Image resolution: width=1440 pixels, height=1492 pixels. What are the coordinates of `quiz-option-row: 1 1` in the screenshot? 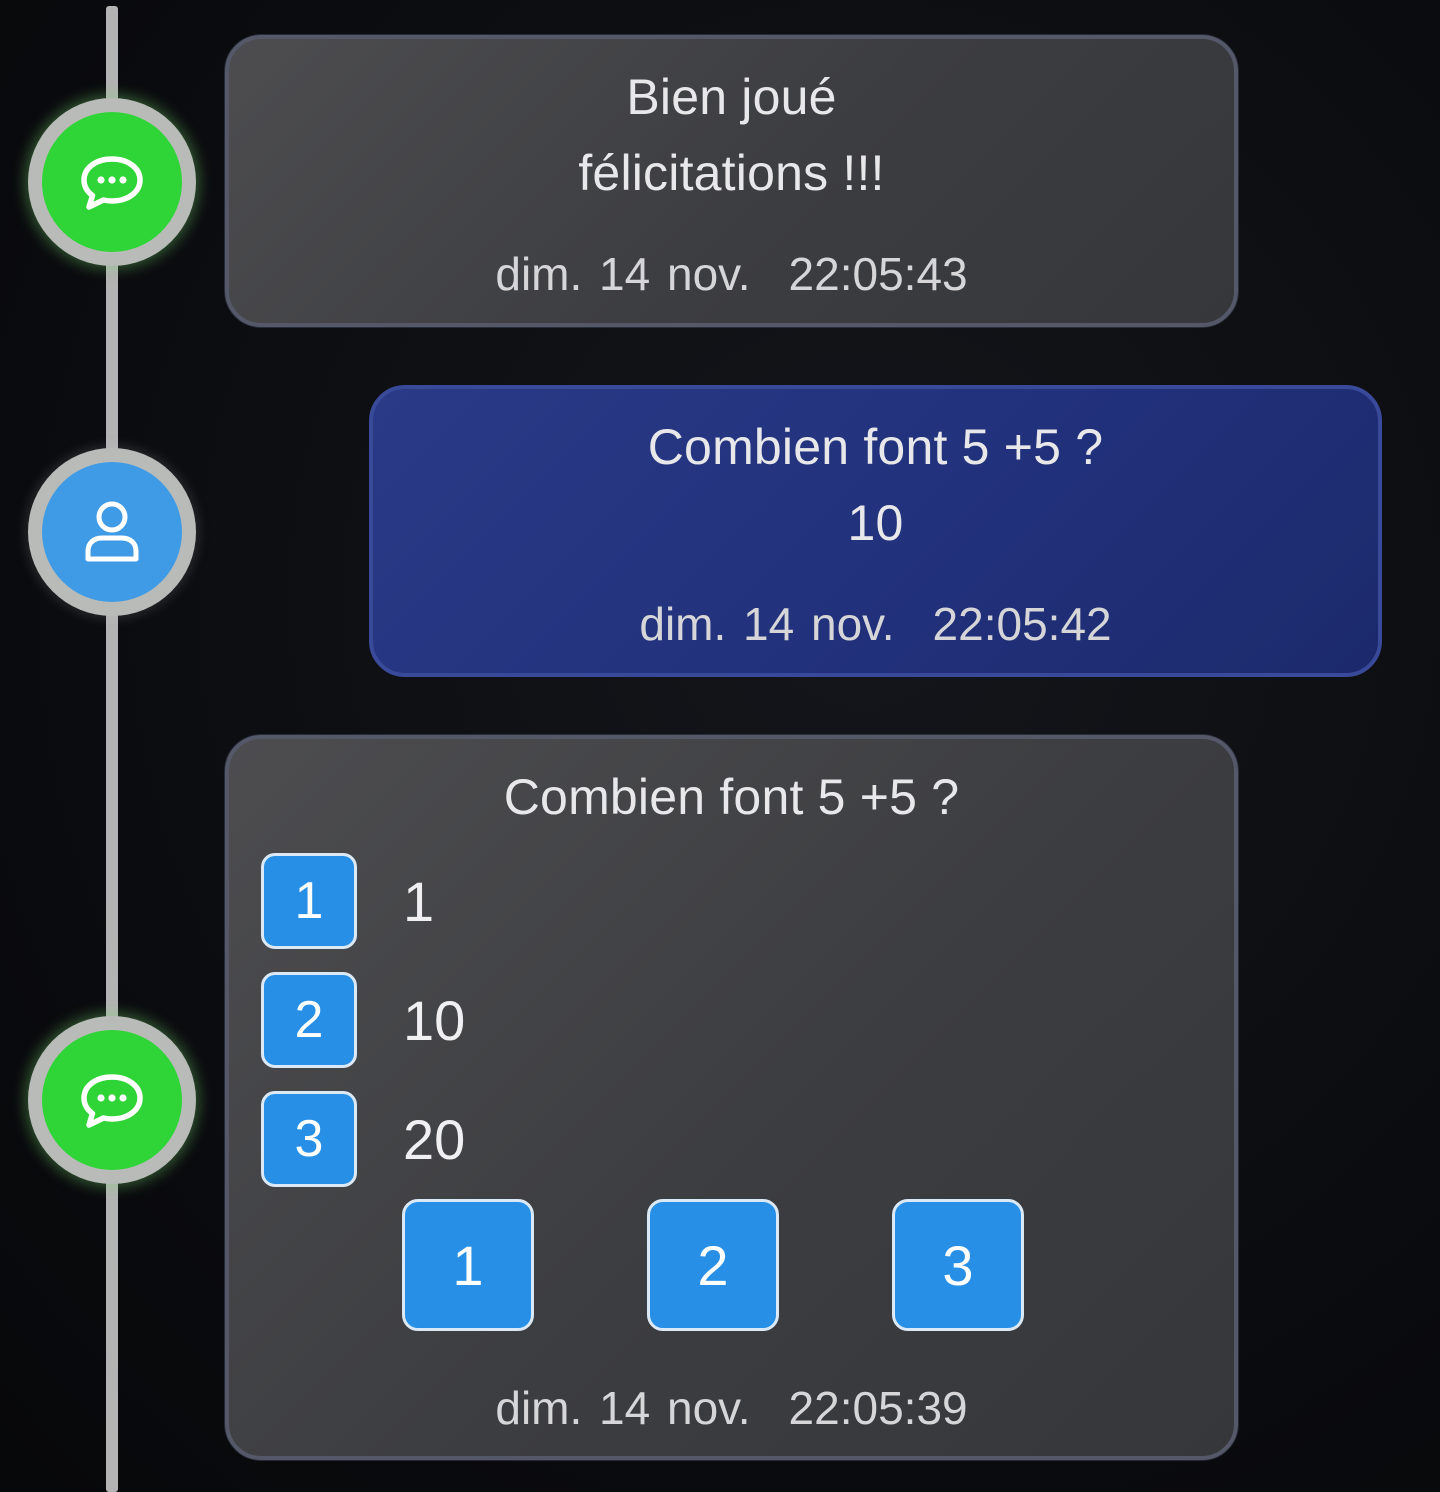 It's located at (347, 901).